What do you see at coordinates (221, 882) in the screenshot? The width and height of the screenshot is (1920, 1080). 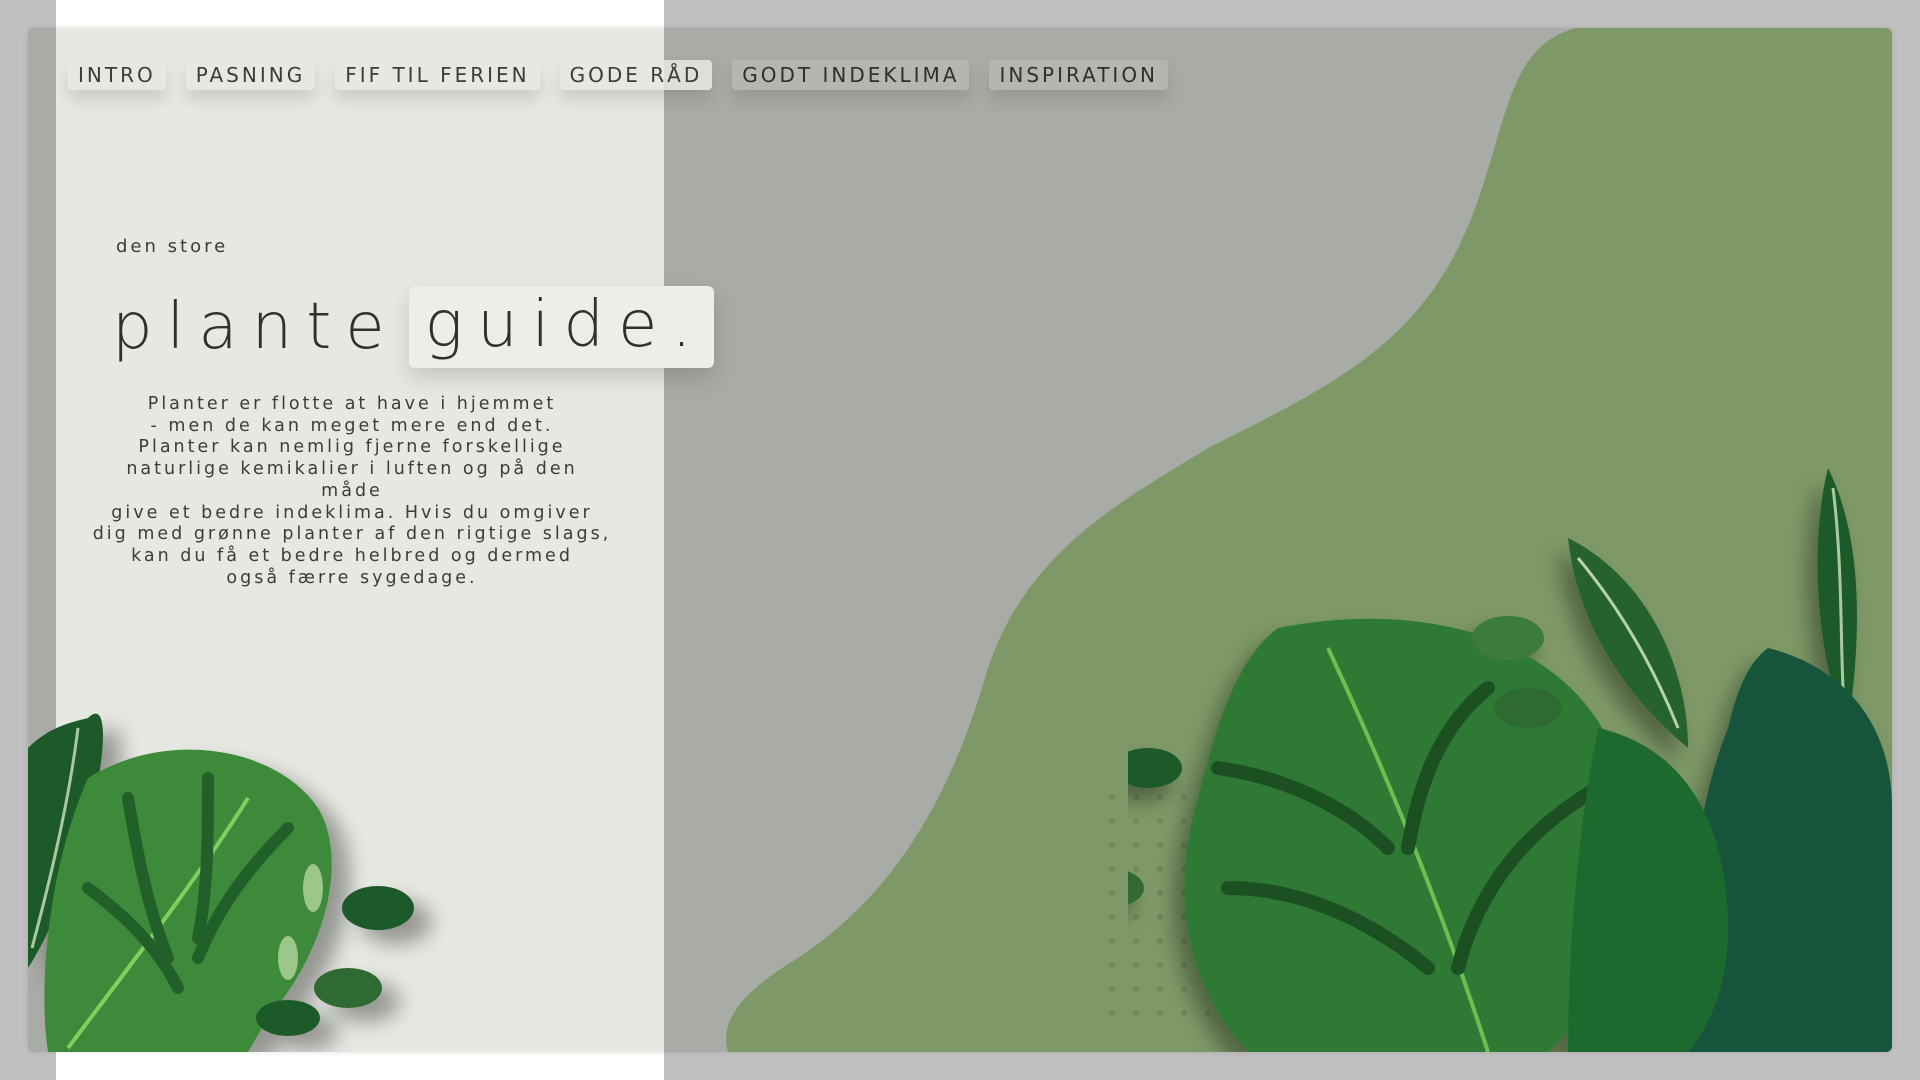 I see `monstera-leaves-illustration` at bounding box center [221, 882].